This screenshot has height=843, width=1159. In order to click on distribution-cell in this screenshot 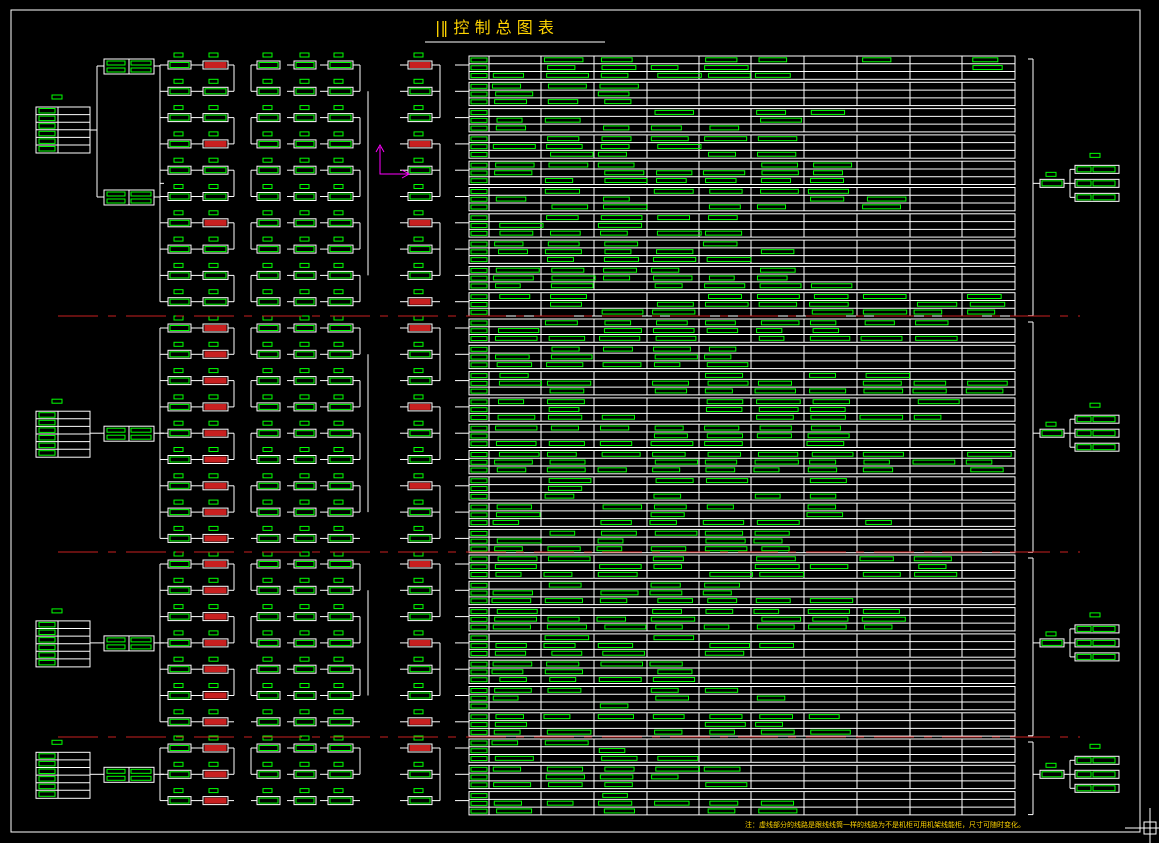, I will do `click(116, 70)`.